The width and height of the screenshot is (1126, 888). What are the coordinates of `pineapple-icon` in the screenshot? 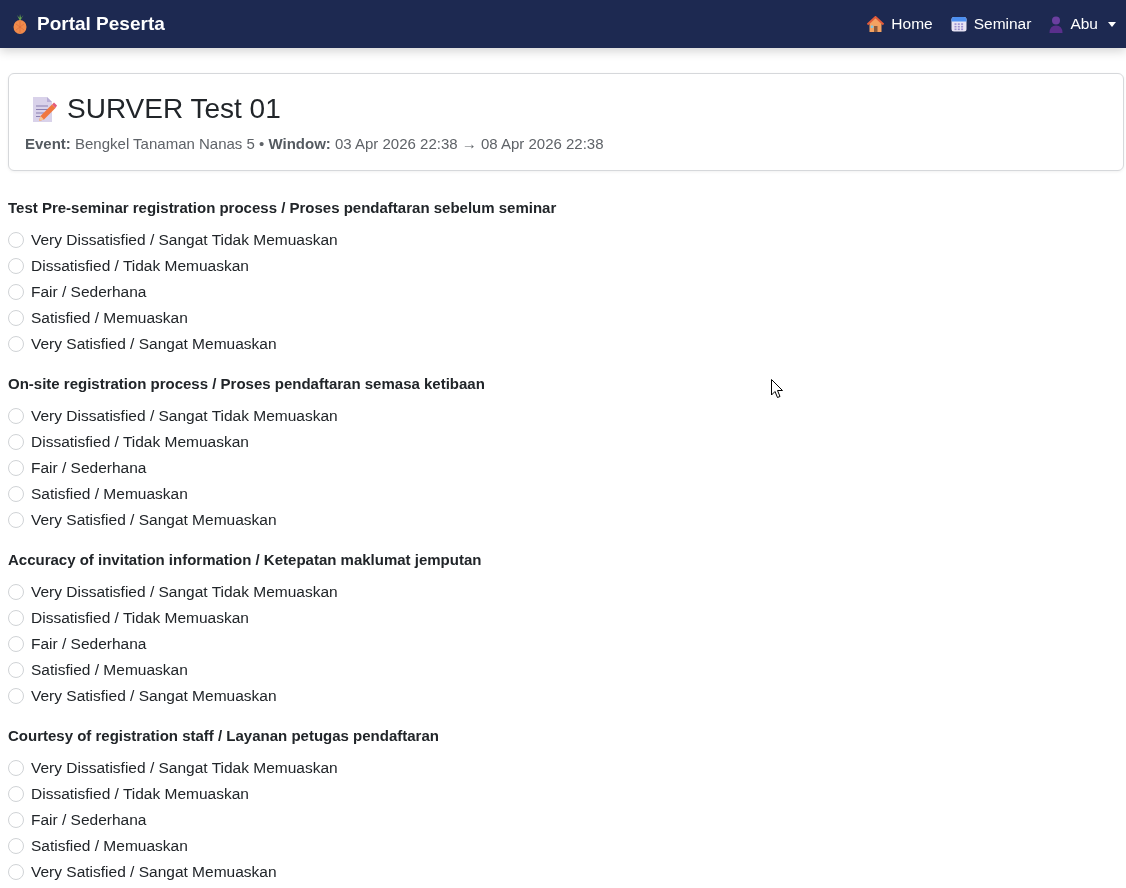 It's located at (20, 24).